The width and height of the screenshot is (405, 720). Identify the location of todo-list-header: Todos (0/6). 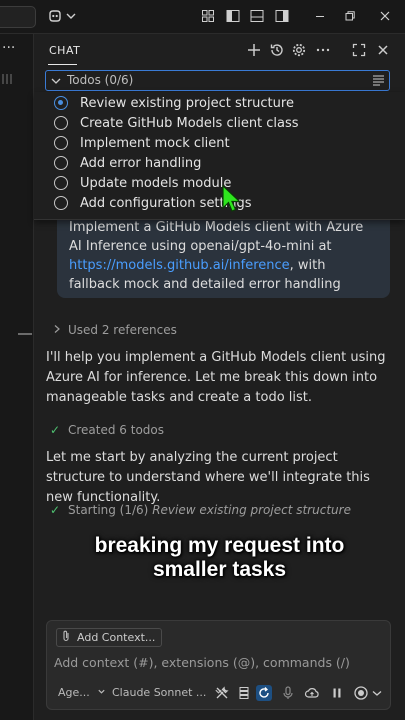
(217, 80).